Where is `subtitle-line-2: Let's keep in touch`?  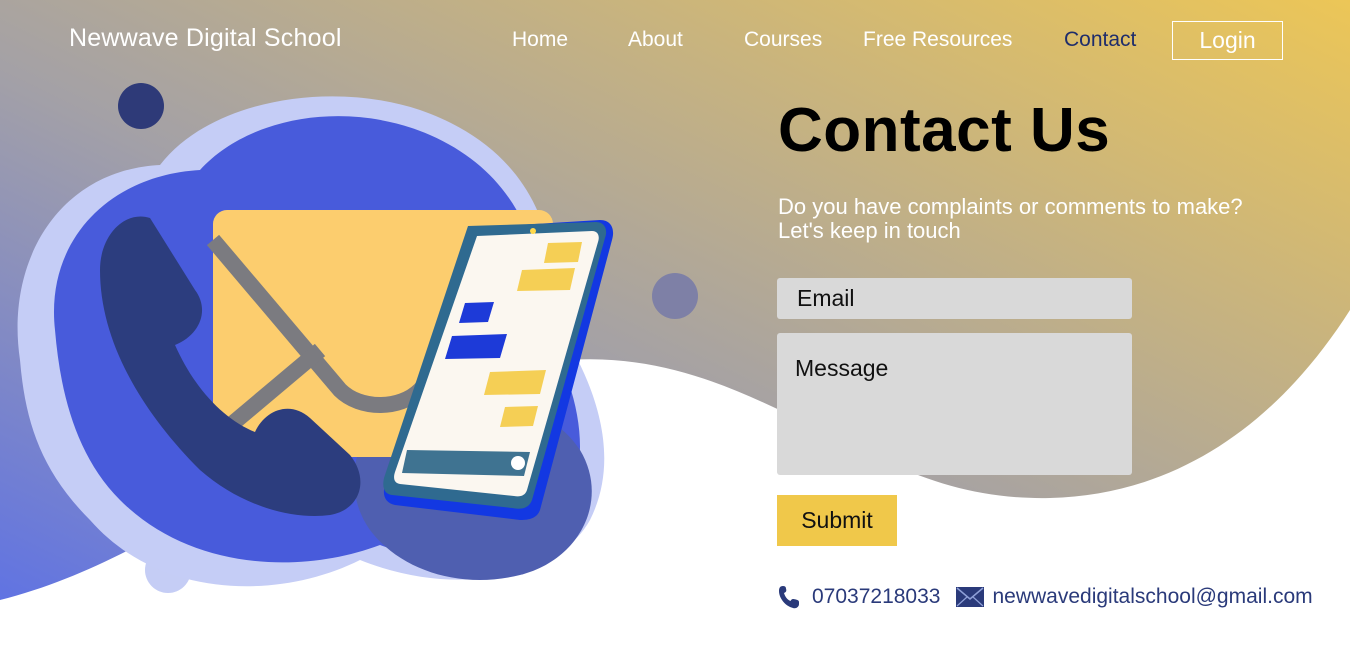 subtitle-line-2: Let's keep in touch is located at coordinates (869, 230).